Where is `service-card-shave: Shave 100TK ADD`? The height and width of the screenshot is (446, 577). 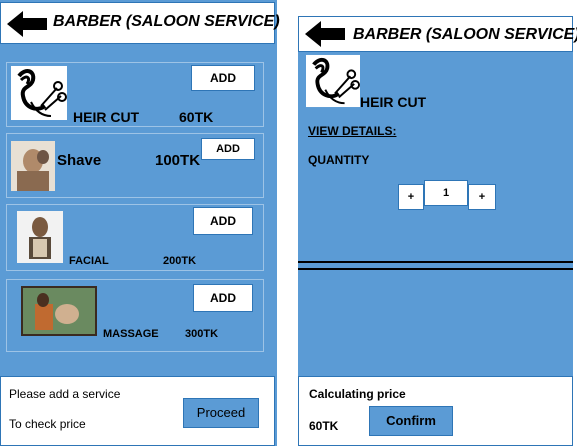 service-card-shave: Shave 100TK ADD is located at coordinates (135, 165).